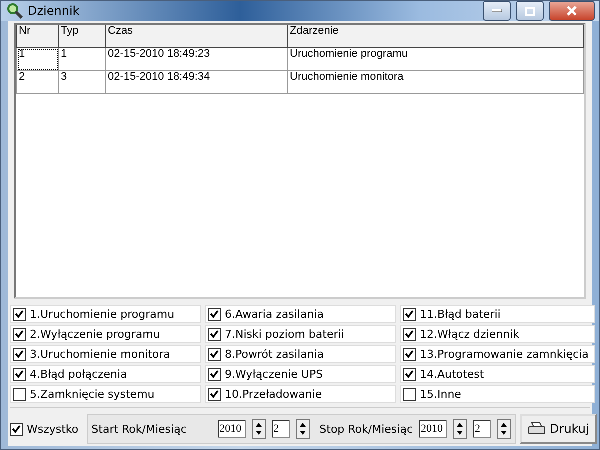  I want to click on magnifier-icon, so click(15, 11).